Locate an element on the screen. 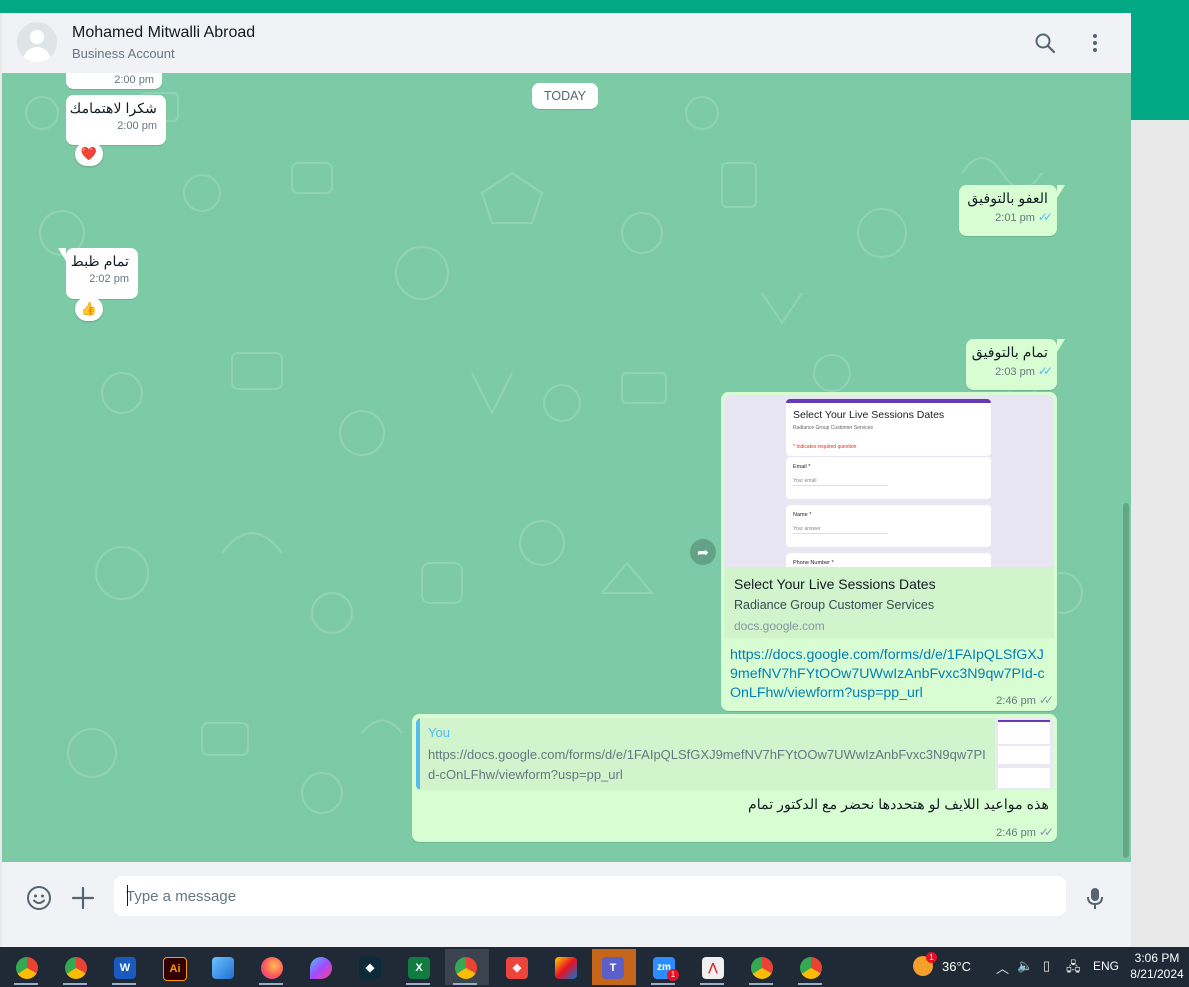  network-icon: 🖧 is located at coordinates (1073, 969).